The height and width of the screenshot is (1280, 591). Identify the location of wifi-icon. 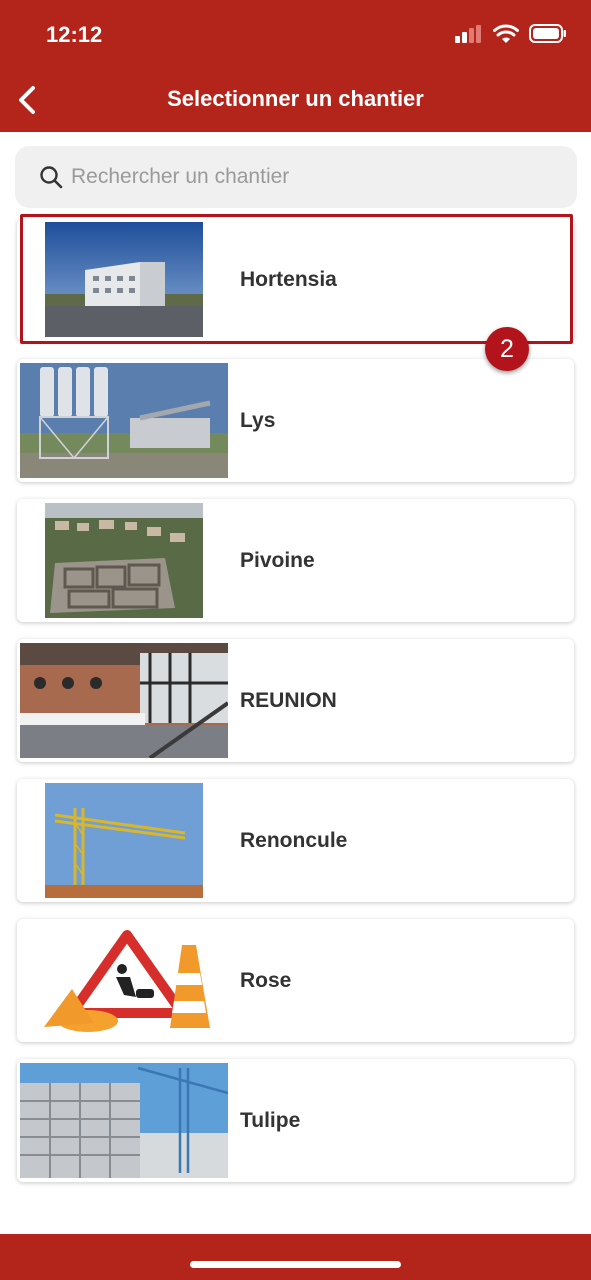
(506, 33).